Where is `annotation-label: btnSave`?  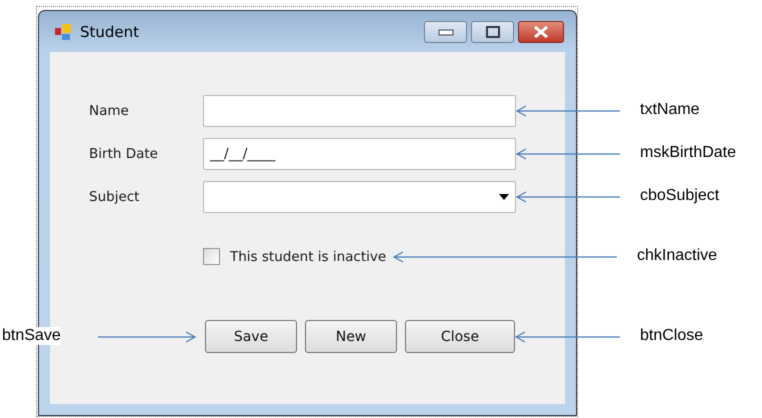
annotation-label: btnSave is located at coordinates (31, 336).